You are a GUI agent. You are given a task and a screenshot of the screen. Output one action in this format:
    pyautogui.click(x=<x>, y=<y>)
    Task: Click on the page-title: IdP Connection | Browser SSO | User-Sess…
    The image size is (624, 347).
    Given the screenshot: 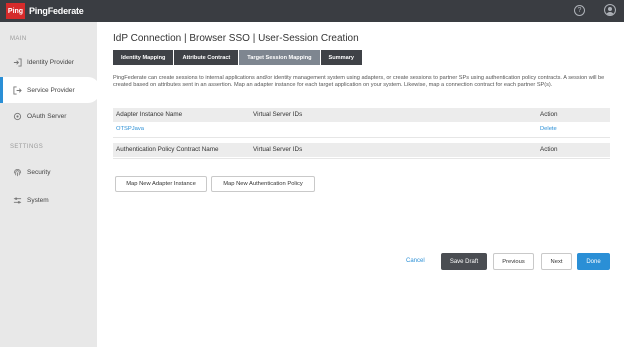 What is the action you would take?
    pyautogui.click(x=236, y=38)
    